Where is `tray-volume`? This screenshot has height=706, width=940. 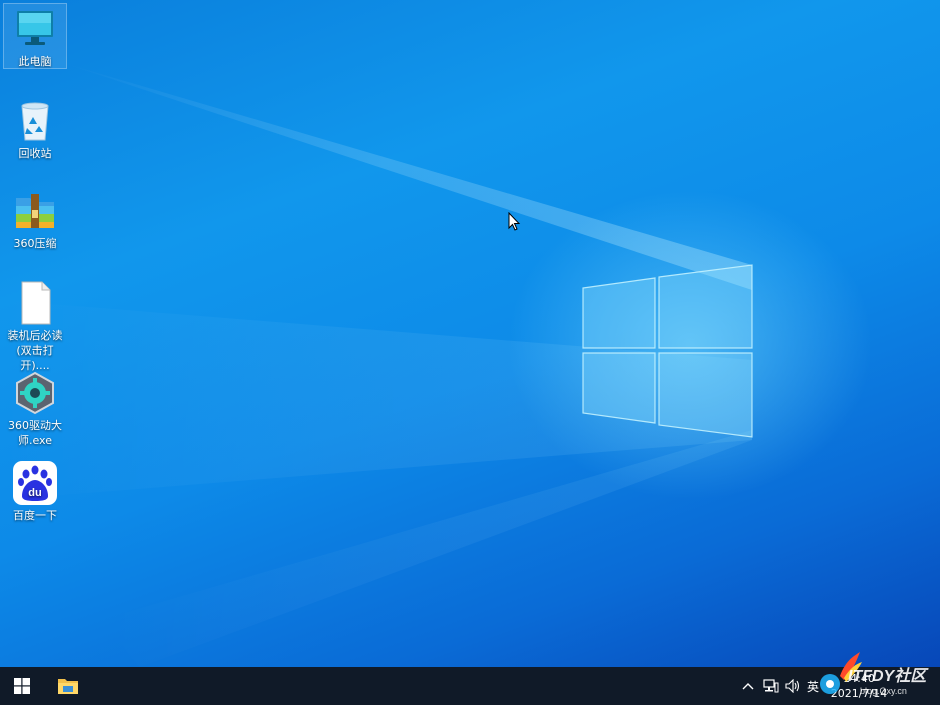 tray-volume is located at coordinates (793, 686).